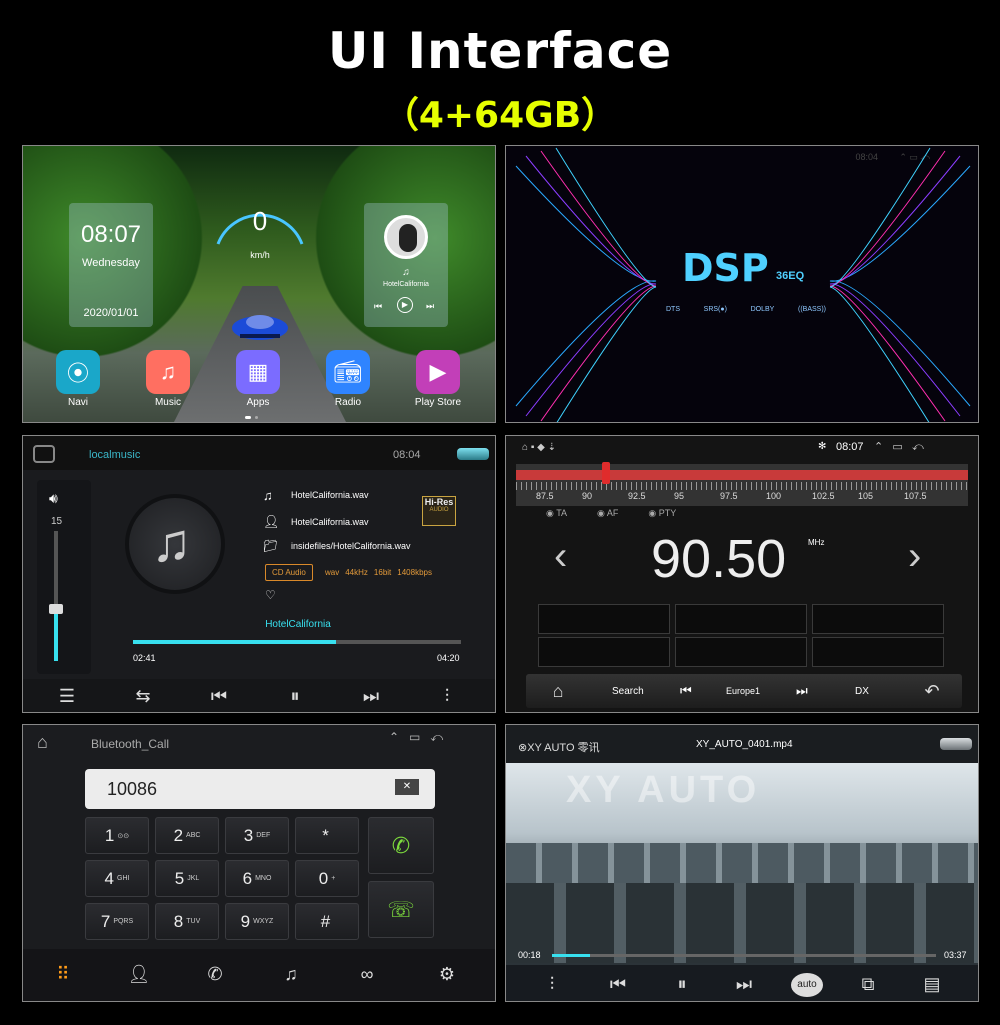 Image resolution: width=1000 pixels, height=1025 pixels. I want to click on radio-flags: ◉ TA ◉ AF ◉ PTY, so click(611, 513).